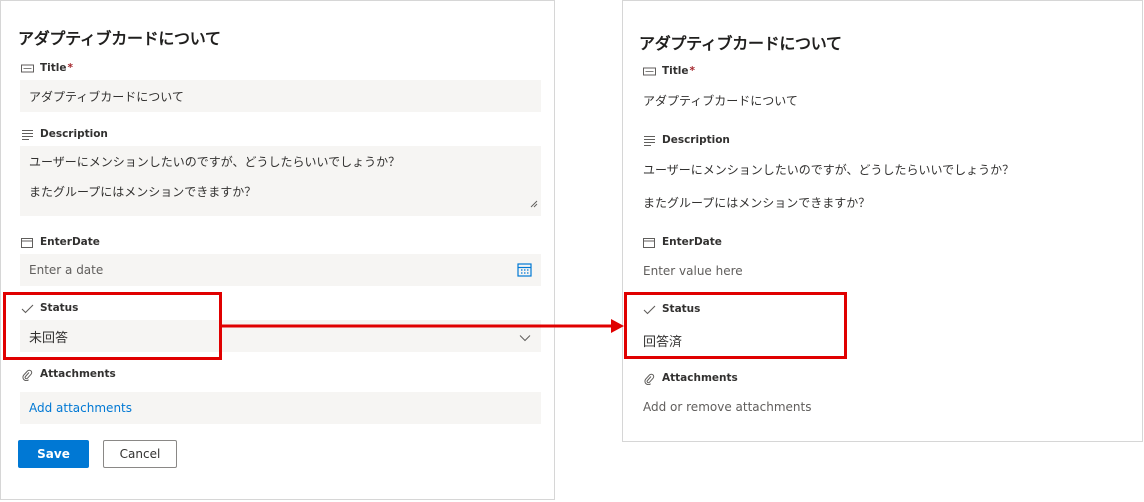 The image size is (1144, 502). Describe the element at coordinates (423, 326) in the screenshot. I see `annotation-arrow` at that location.